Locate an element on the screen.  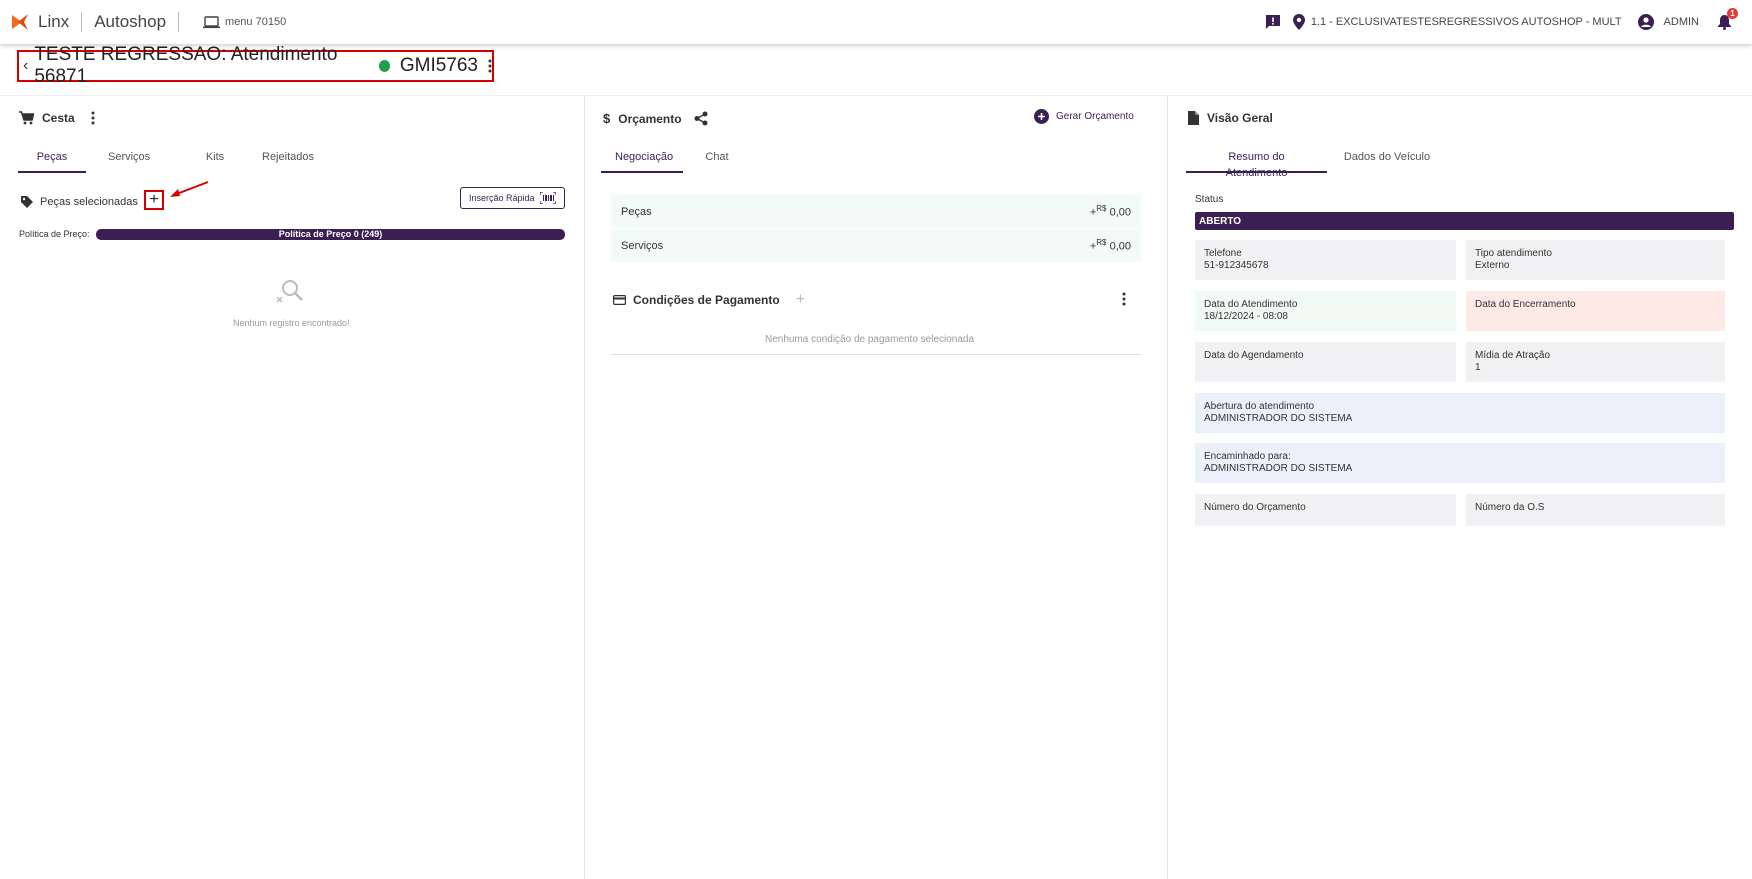
cesta-menu-icon is located at coordinates (93, 118).